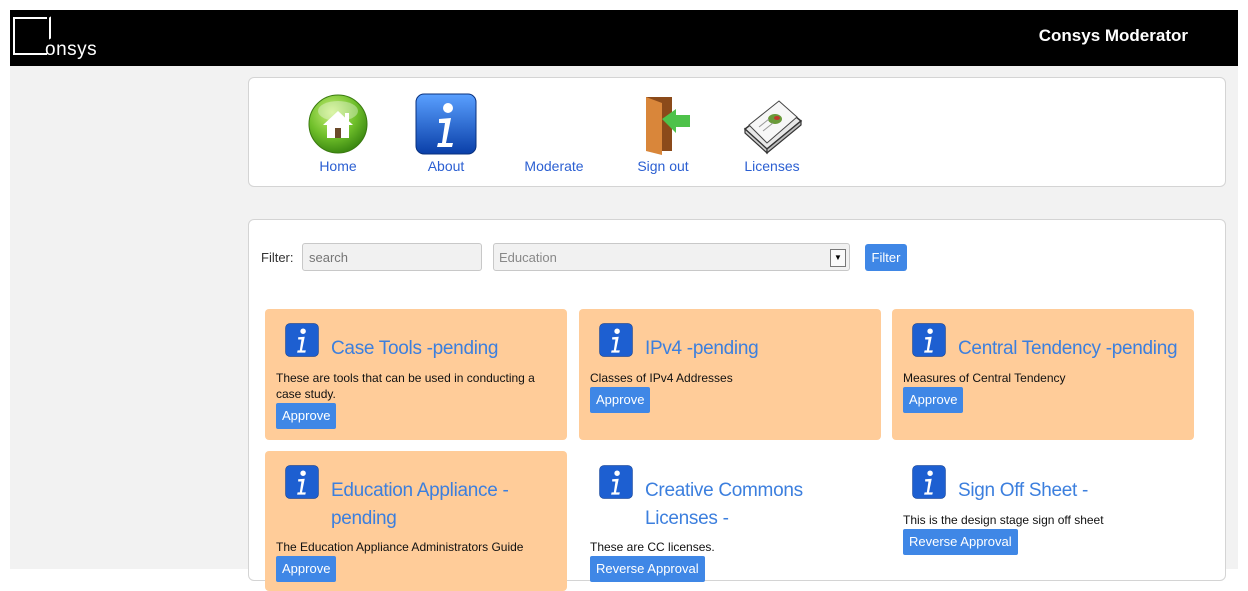 This screenshot has height=591, width=1248. What do you see at coordinates (392, 257) in the screenshot?
I see `search-input` at bounding box center [392, 257].